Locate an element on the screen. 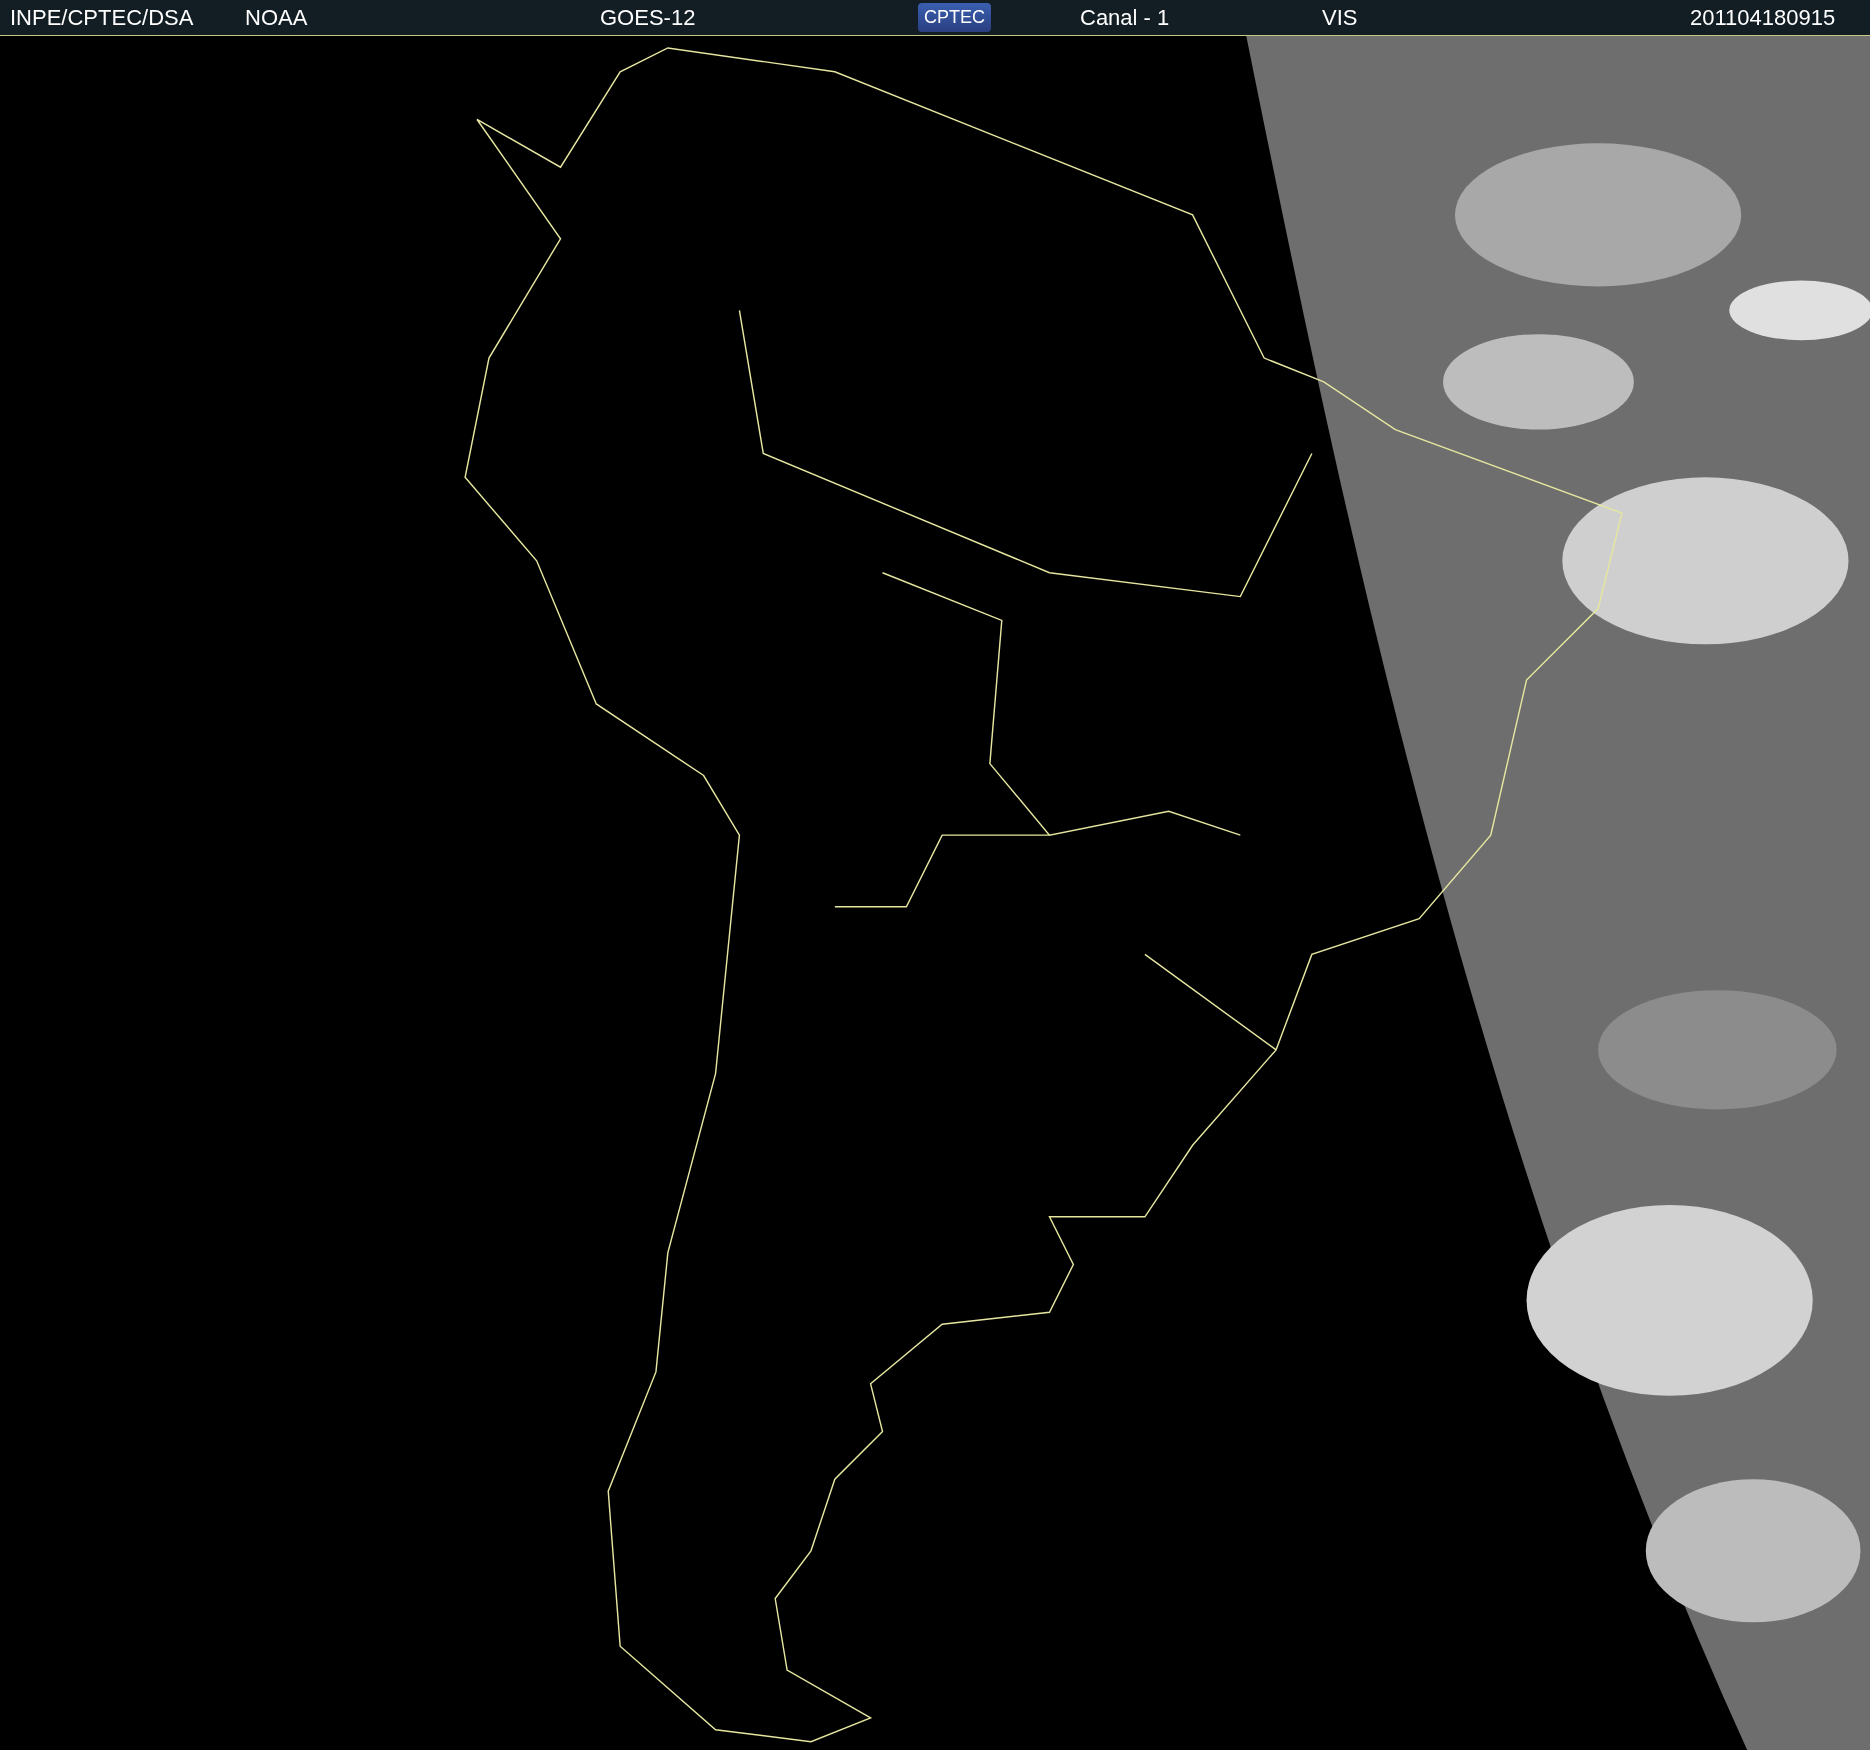 The width and height of the screenshot is (1870, 1750). band-label: VIS is located at coordinates (1340, 17).